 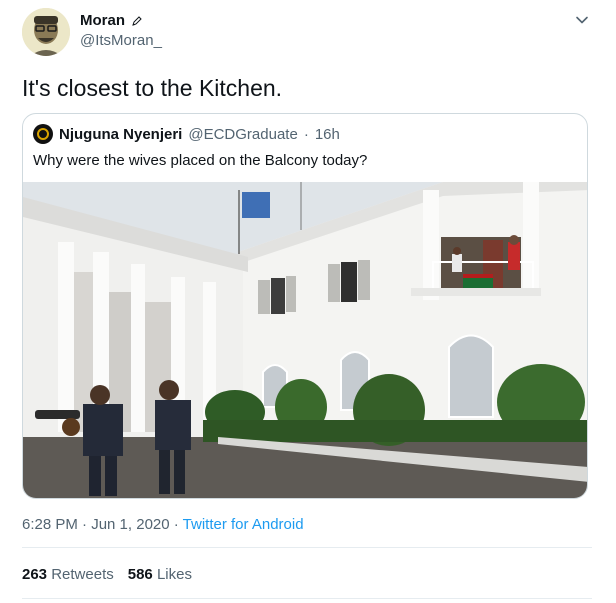 I want to click on likes-stat: 586 Likes, so click(x=160, y=574).